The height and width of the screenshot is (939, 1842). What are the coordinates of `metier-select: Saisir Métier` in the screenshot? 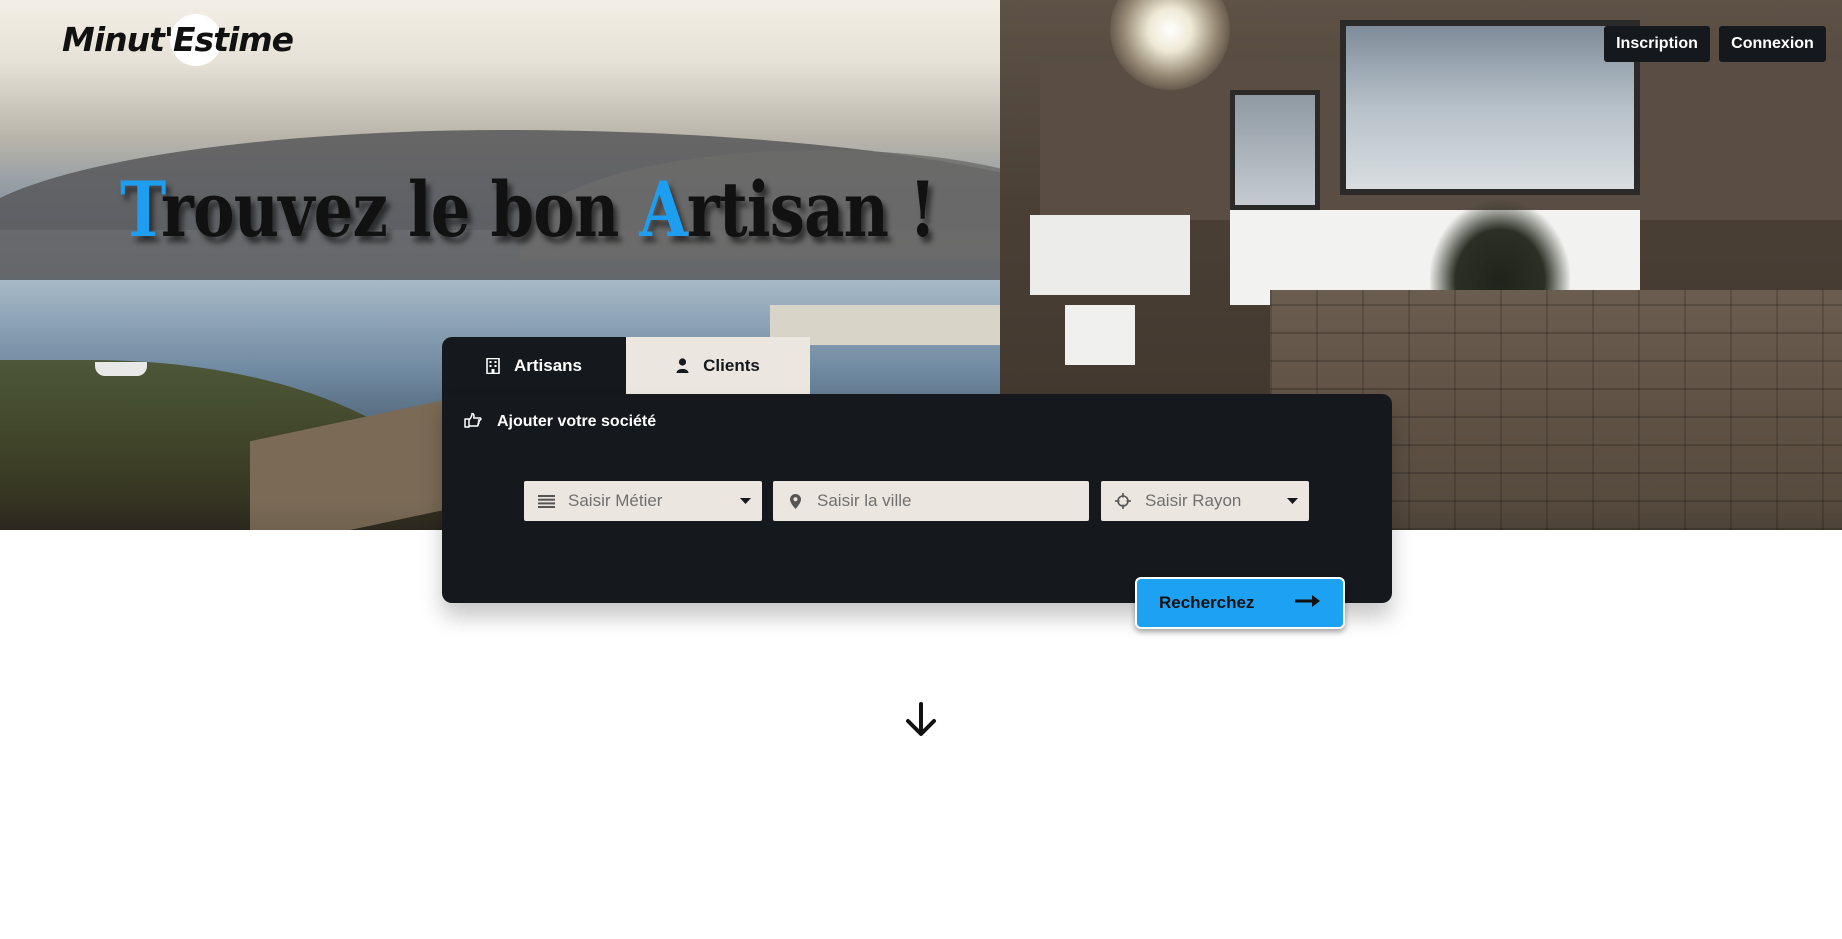 It's located at (643, 501).